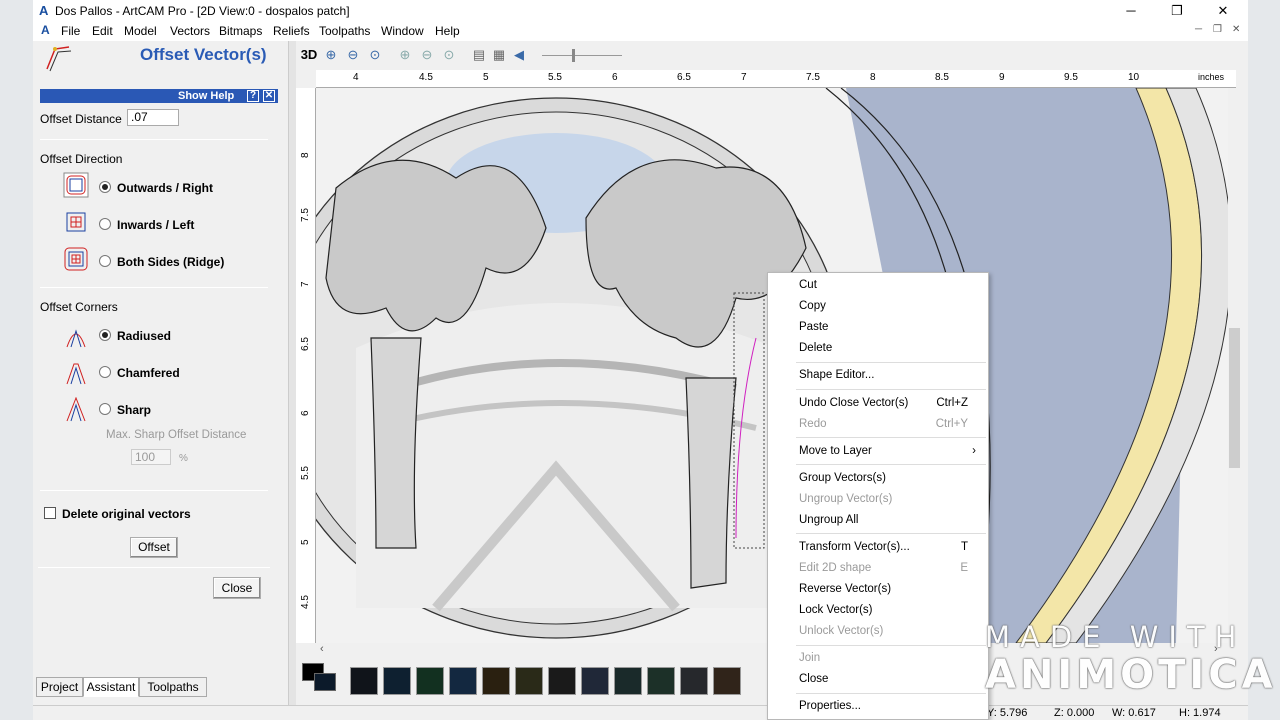 The height and width of the screenshot is (720, 1280). What do you see at coordinates (1236, 29) in the screenshot?
I see `mdi-close-button: ✕` at bounding box center [1236, 29].